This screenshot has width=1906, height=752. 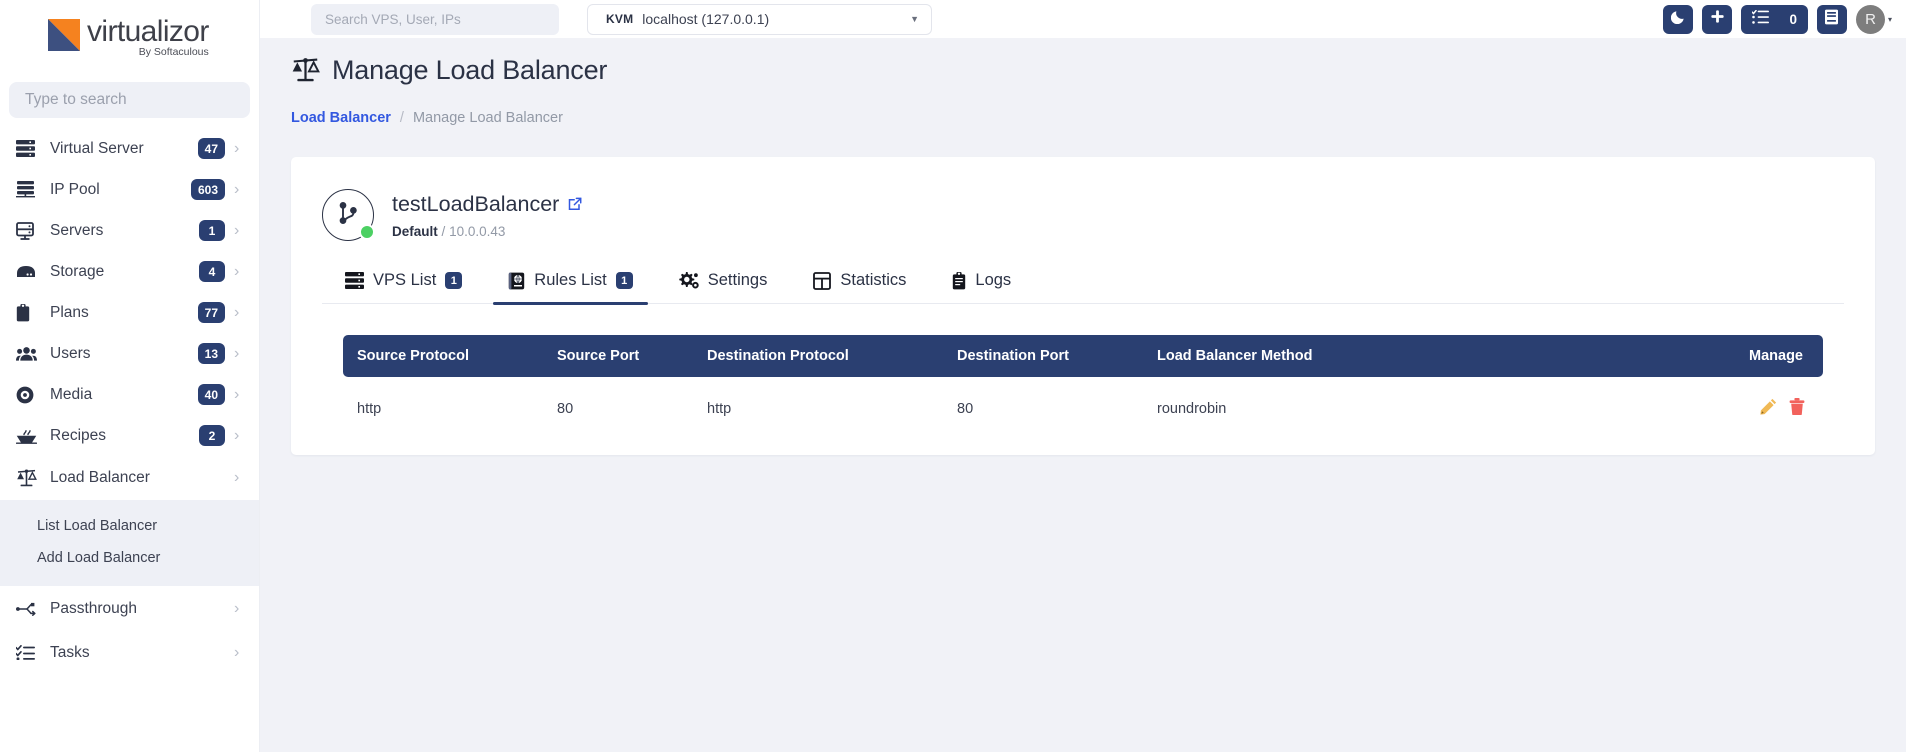 I want to click on sidebar-item-label: Load Balancer, so click(x=100, y=477).